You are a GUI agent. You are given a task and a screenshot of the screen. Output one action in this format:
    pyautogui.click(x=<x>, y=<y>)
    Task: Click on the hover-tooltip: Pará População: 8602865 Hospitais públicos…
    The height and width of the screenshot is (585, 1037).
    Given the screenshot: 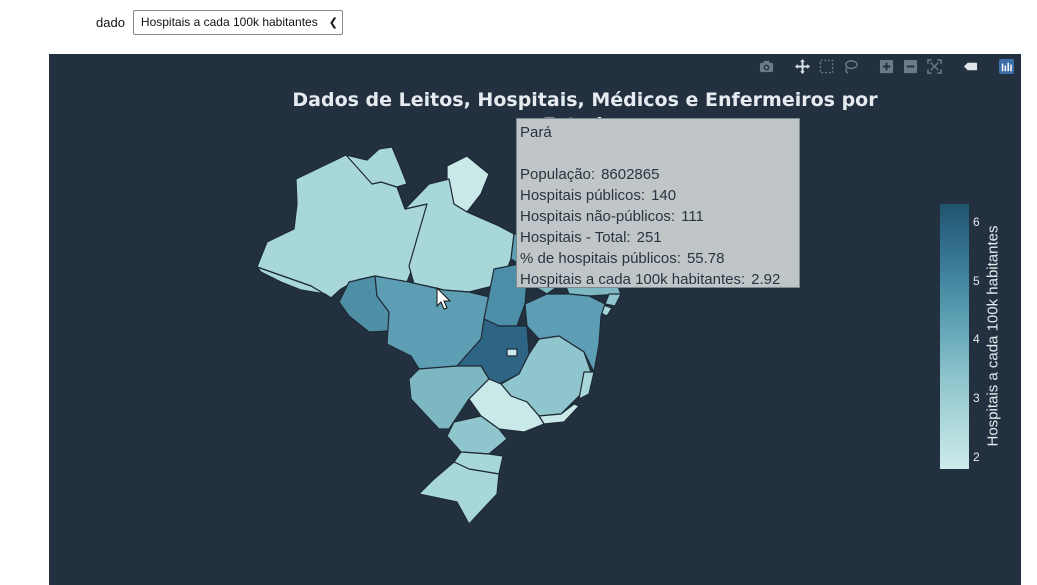 What is the action you would take?
    pyautogui.click(x=658, y=203)
    